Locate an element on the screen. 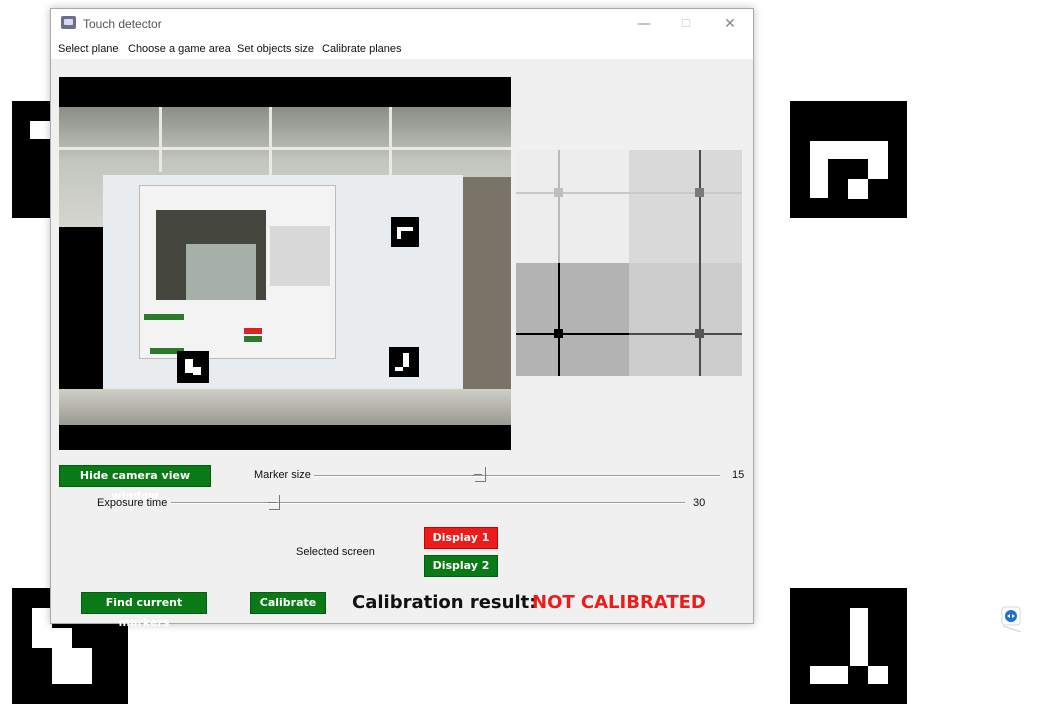 Image resolution: width=1038 pixels, height=704 pixels. find-current-markers-button: Find current markers is located at coordinates (144, 610).